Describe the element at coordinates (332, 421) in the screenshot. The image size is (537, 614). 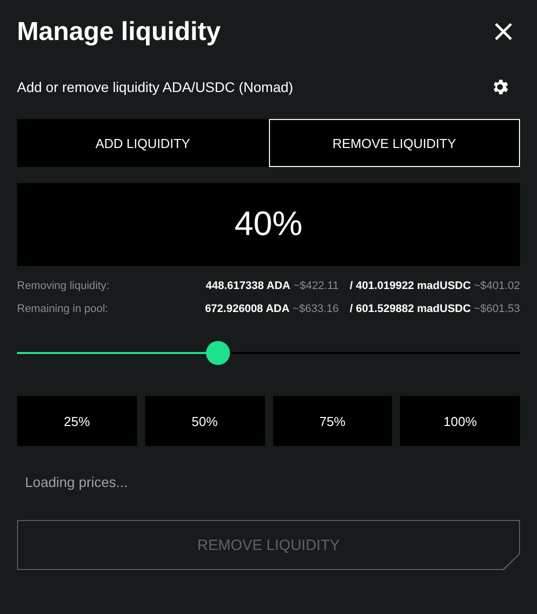
I see `preset-button: 75%` at that location.